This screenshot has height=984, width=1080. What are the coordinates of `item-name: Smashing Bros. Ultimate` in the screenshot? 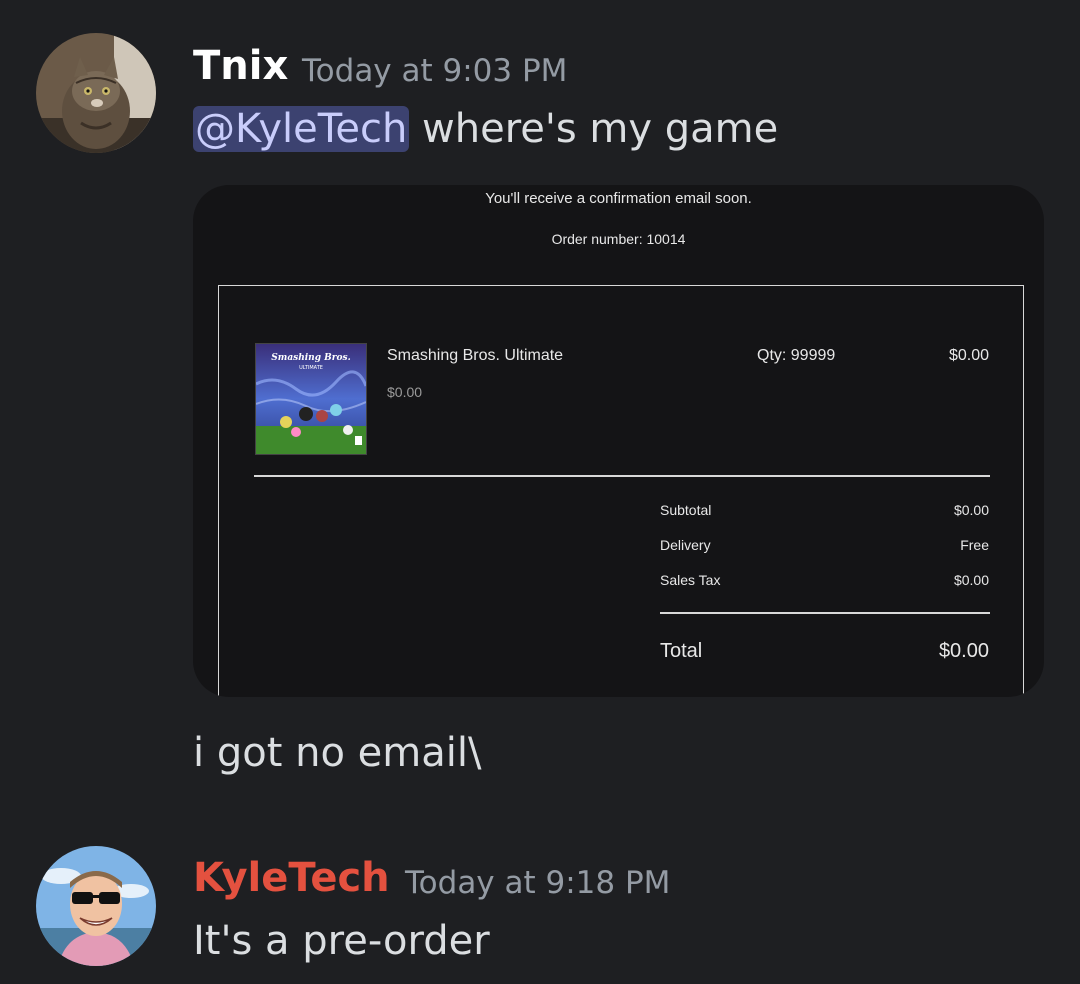 It's located at (475, 356).